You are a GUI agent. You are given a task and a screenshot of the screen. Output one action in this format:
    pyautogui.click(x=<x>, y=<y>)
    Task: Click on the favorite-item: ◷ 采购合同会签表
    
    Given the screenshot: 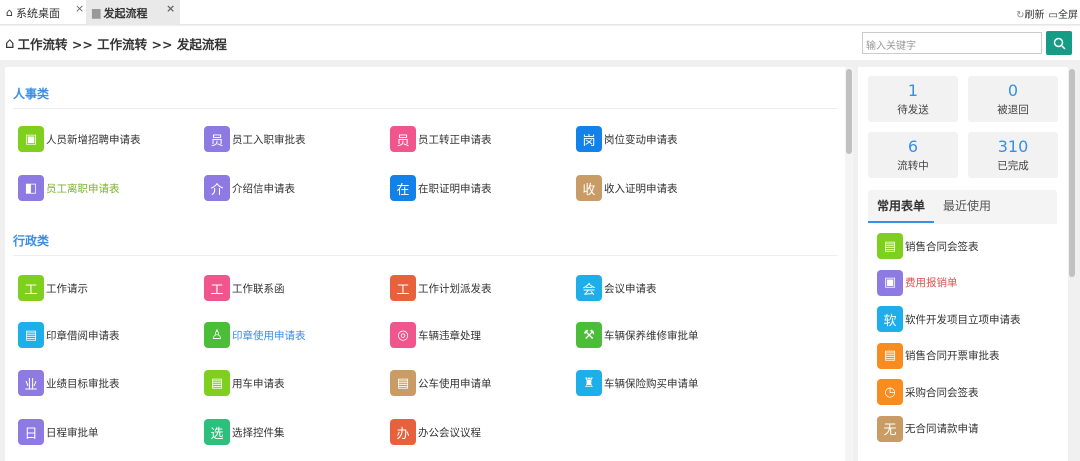 What is the action you would take?
    pyautogui.click(x=928, y=392)
    